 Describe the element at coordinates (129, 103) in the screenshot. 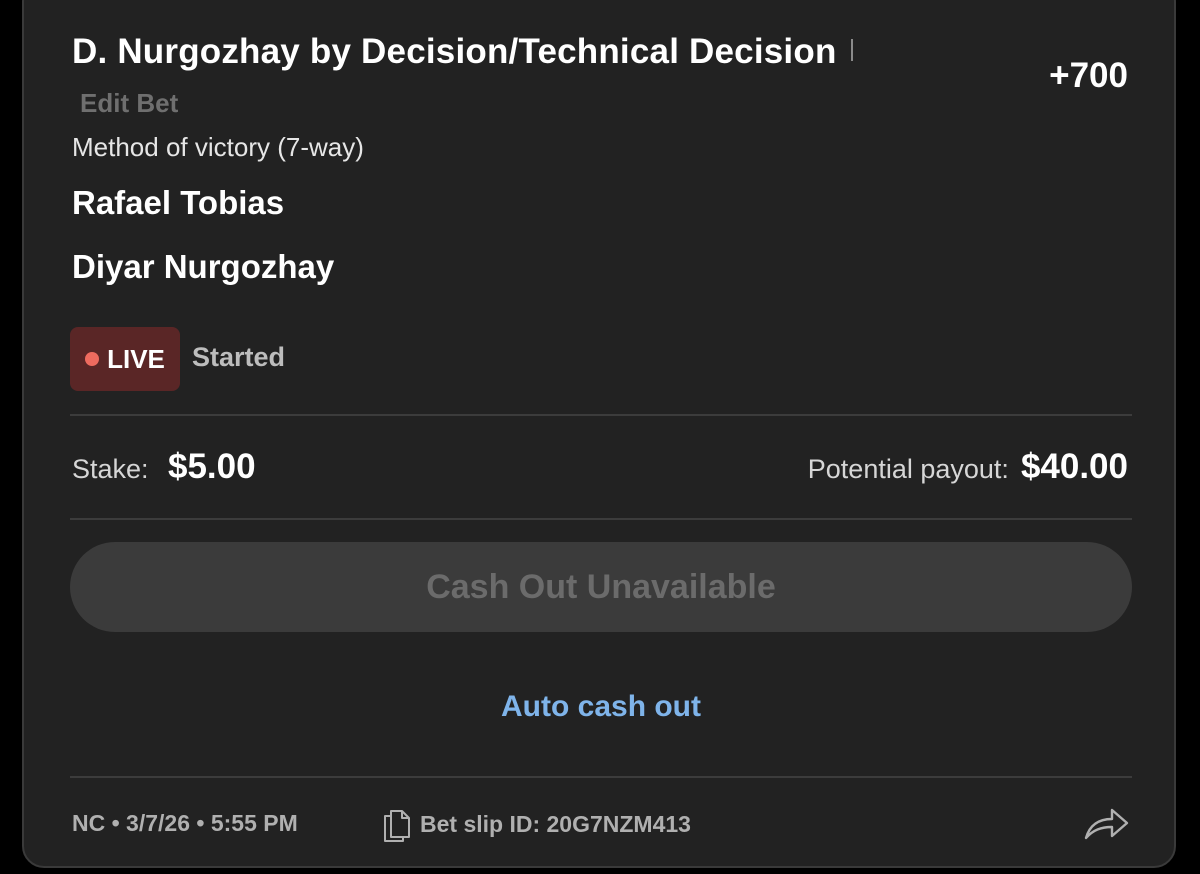

I see `edit-bet-link: Edit Bet` at that location.